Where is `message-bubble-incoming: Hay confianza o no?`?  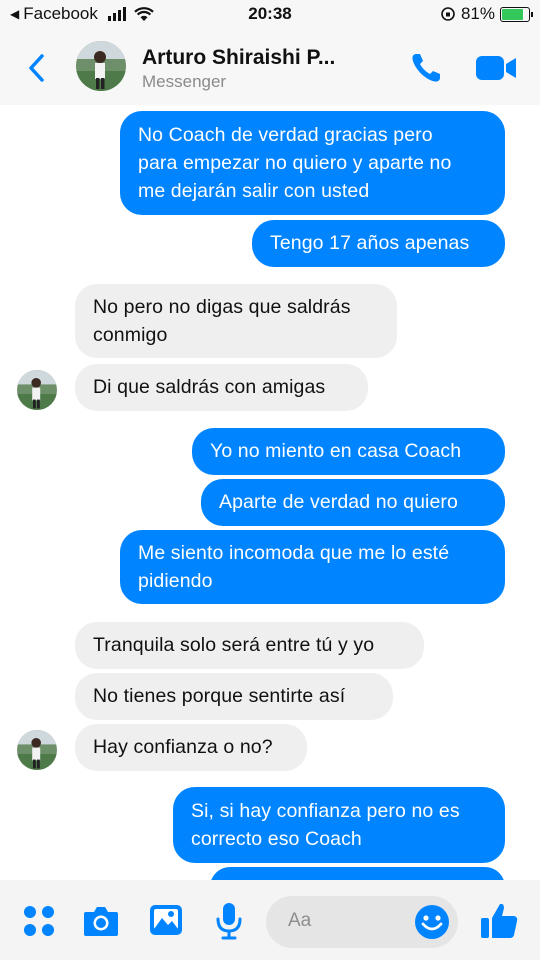
message-bubble-incoming: Hay confianza o no? is located at coordinates (191, 747).